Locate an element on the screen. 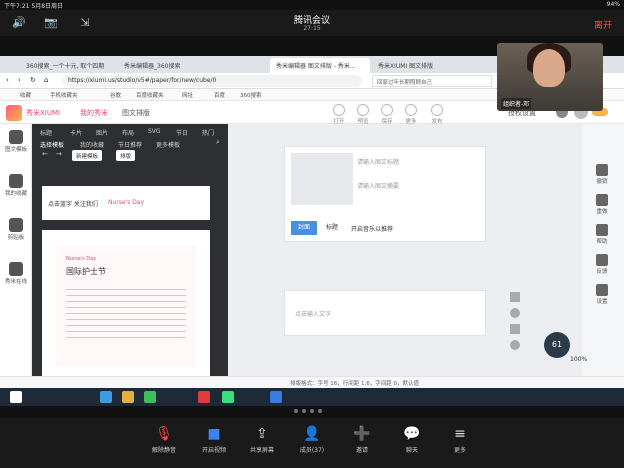 This screenshot has width=624, height=468. bookmark-item: 百度收藏夹 is located at coordinates (150, 95).